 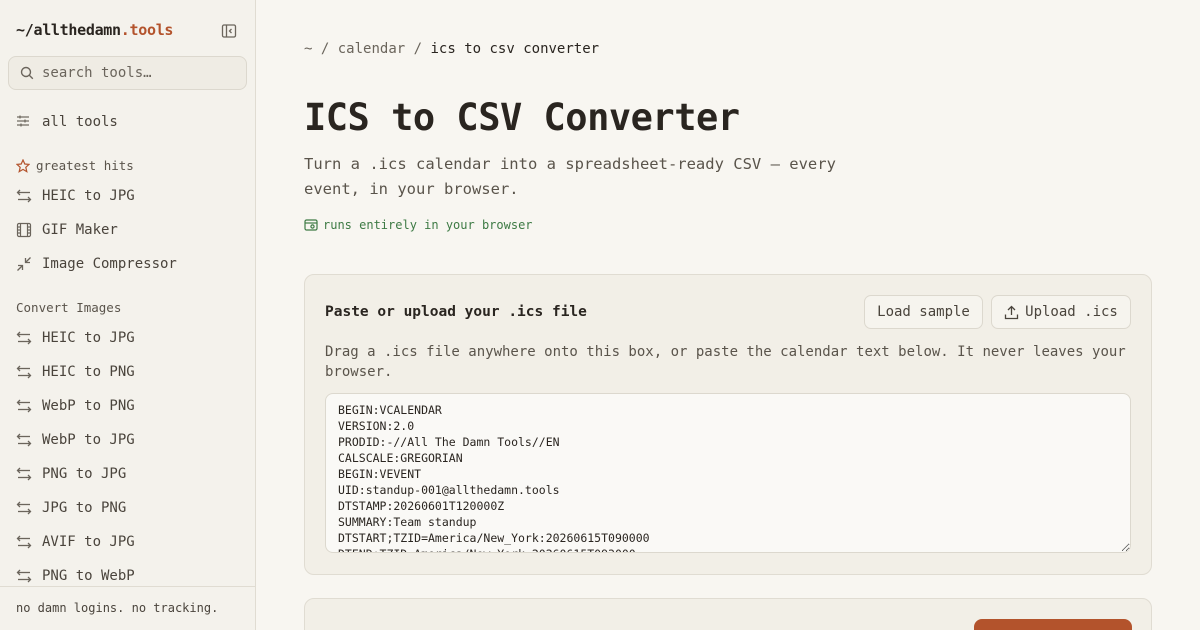 I want to click on runs-in-browser-badge: runs entirely in your browser, so click(x=418, y=225).